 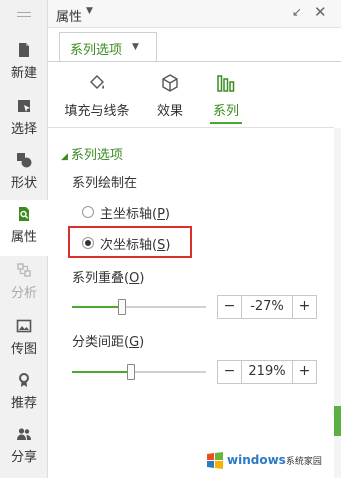 What do you see at coordinates (24, 340) in the screenshot?
I see `toolbar-item-upload-image: 传图` at bounding box center [24, 340].